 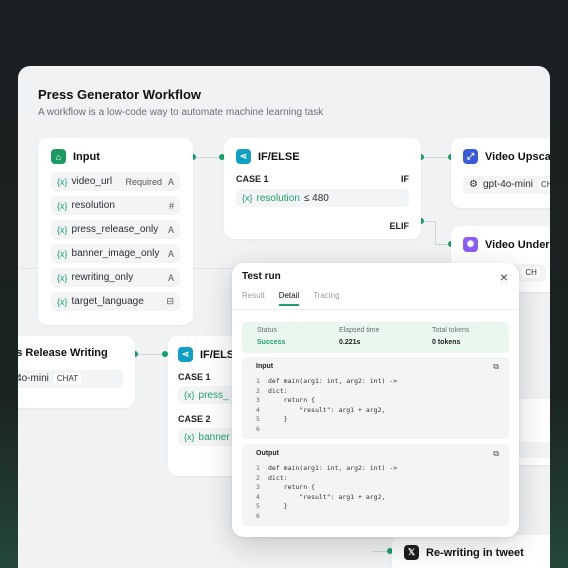 What do you see at coordinates (150, 354) in the screenshot?
I see `edge-press-ifelse2` at bounding box center [150, 354].